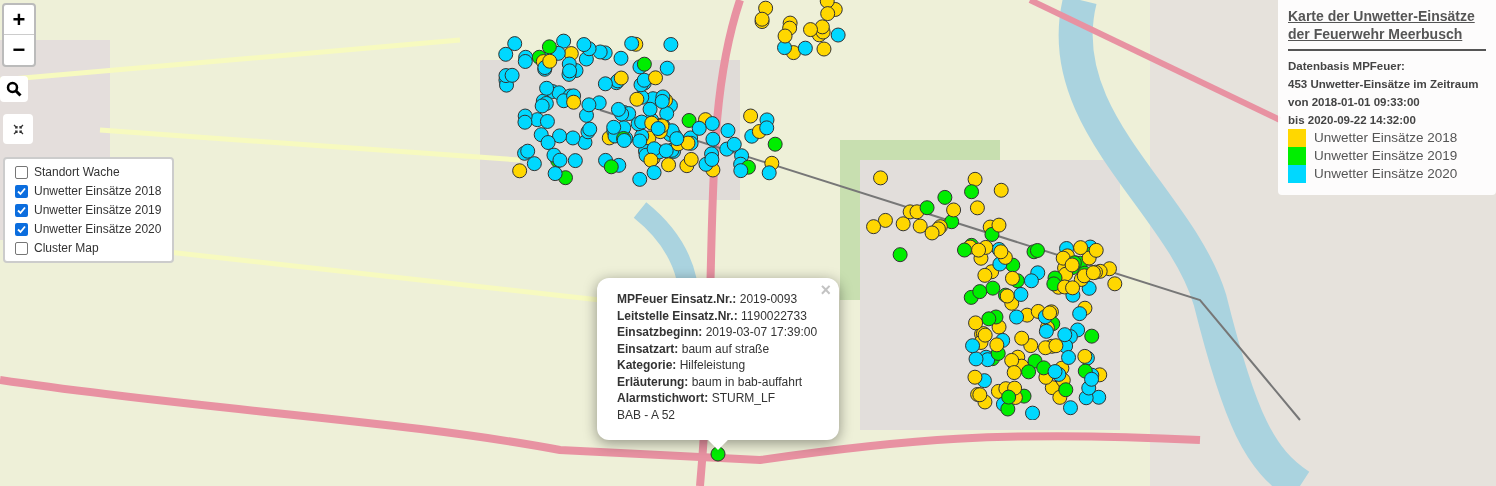  Describe the element at coordinates (19, 50) in the screenshot. I see `zoom-out-button: −` at that location.